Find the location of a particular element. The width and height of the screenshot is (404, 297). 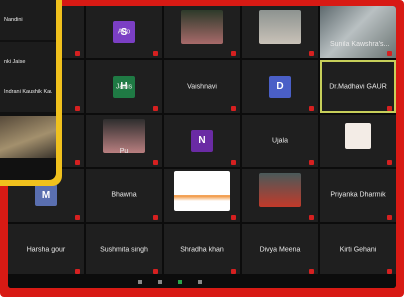

participant-name: Kirti Gehani is located at coordinates (358, 250).